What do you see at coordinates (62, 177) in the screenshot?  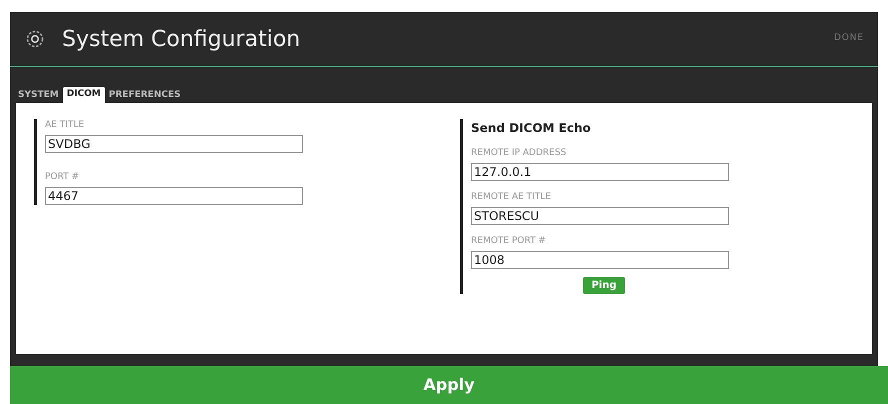 I see `field-label: PORT #` at bounding box center [62, 177].